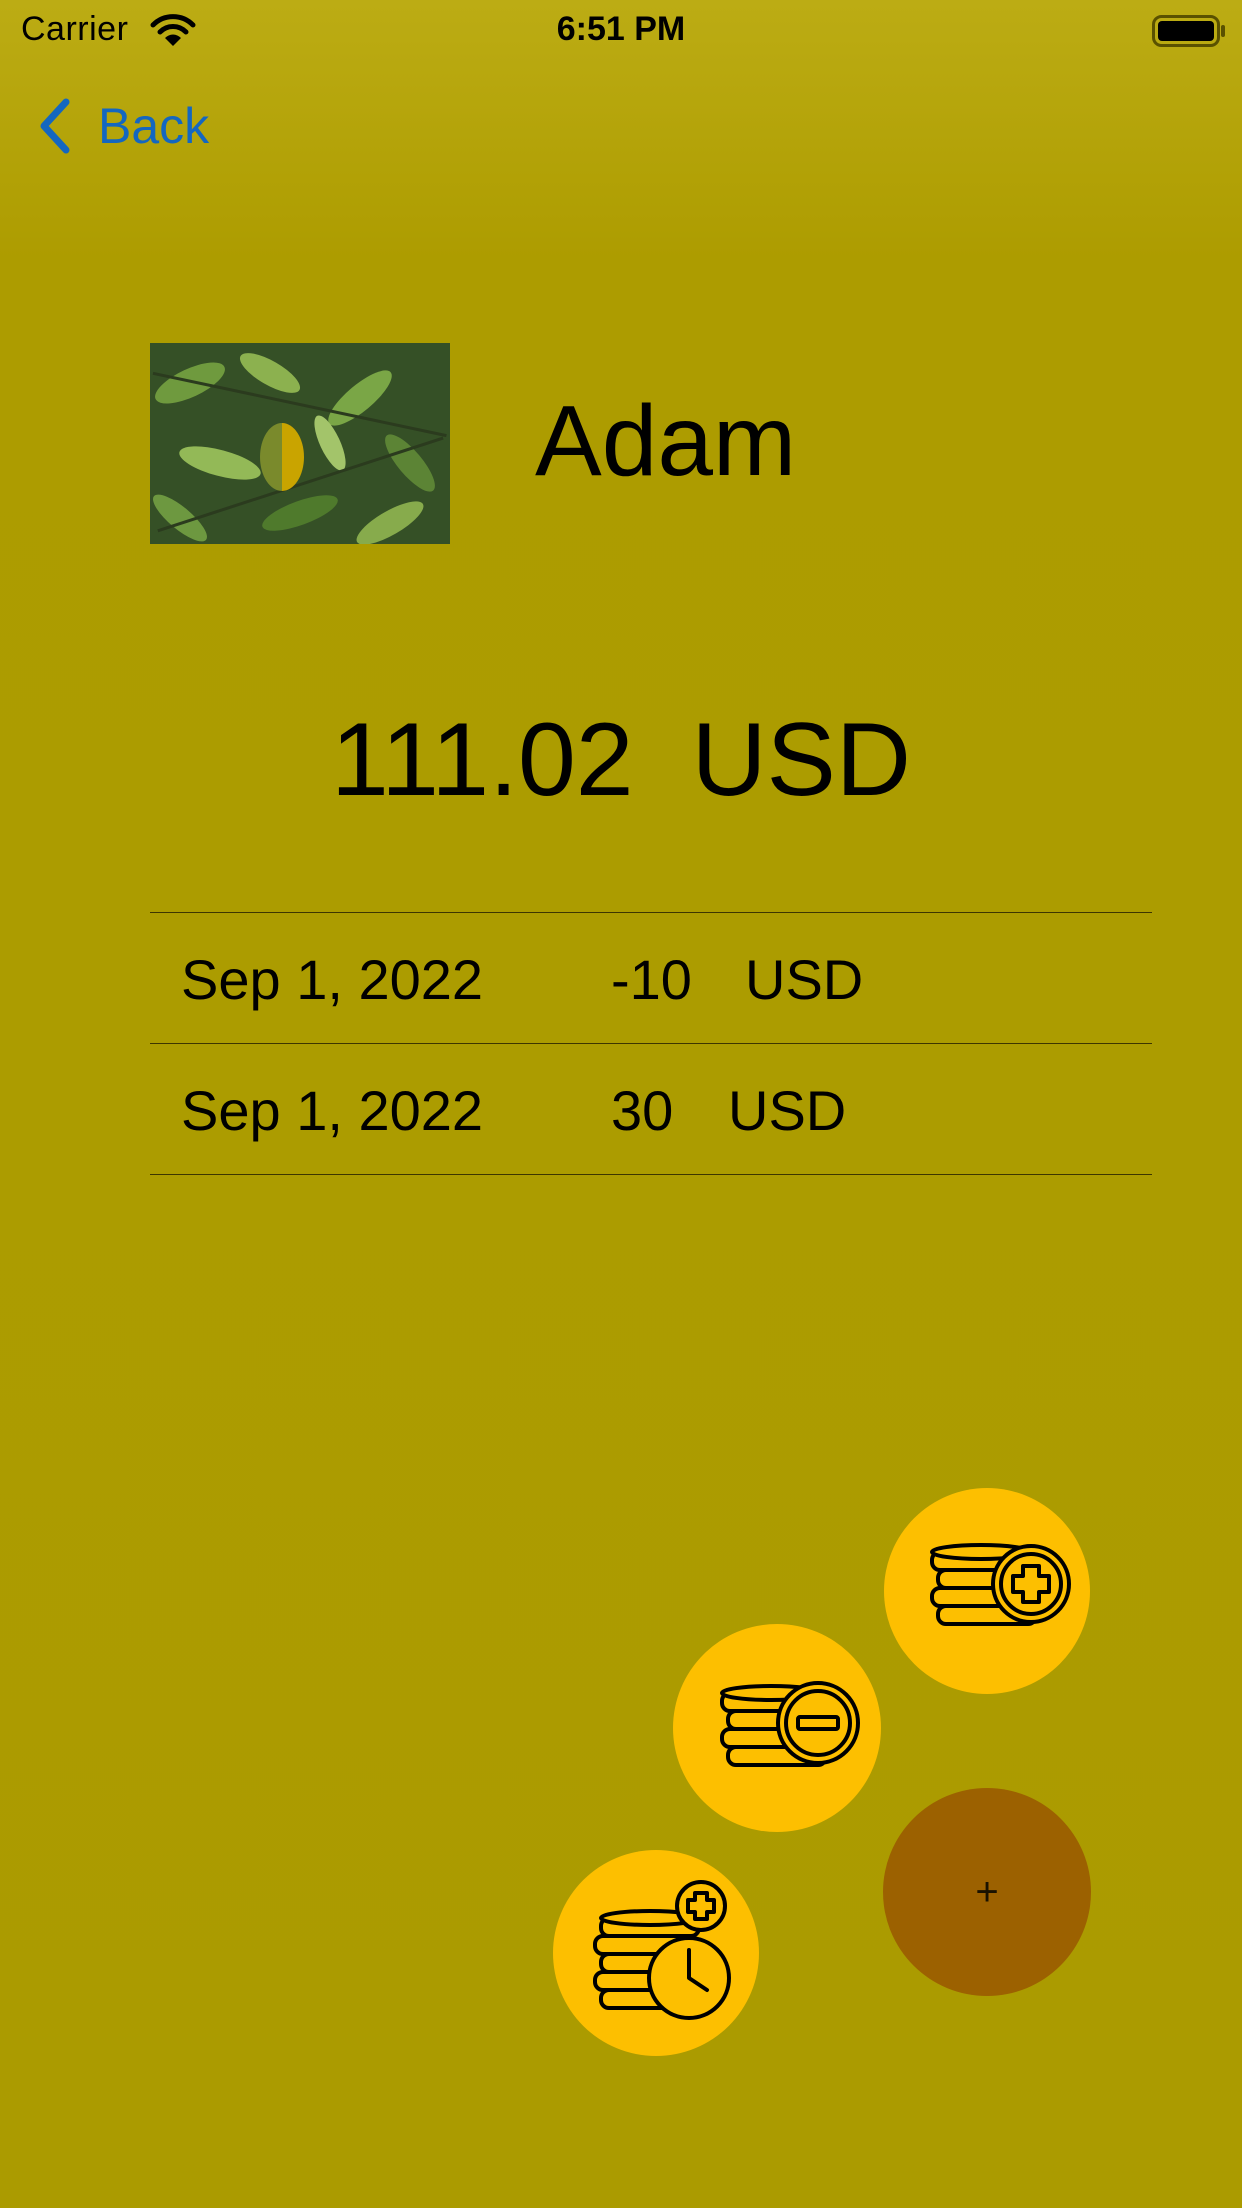  I want to click on back-label: Back, so click(154, 126).